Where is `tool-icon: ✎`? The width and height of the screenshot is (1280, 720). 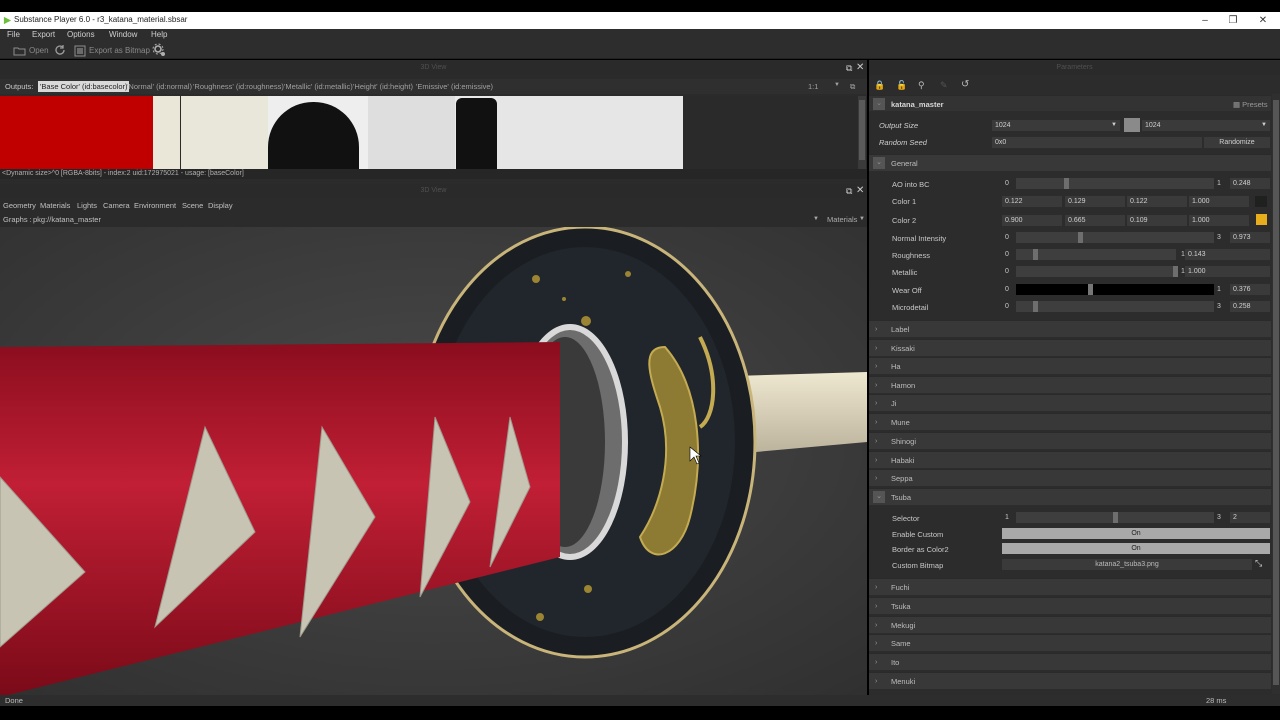
tool-icon: ✎ is located at coordinates (944, 85).